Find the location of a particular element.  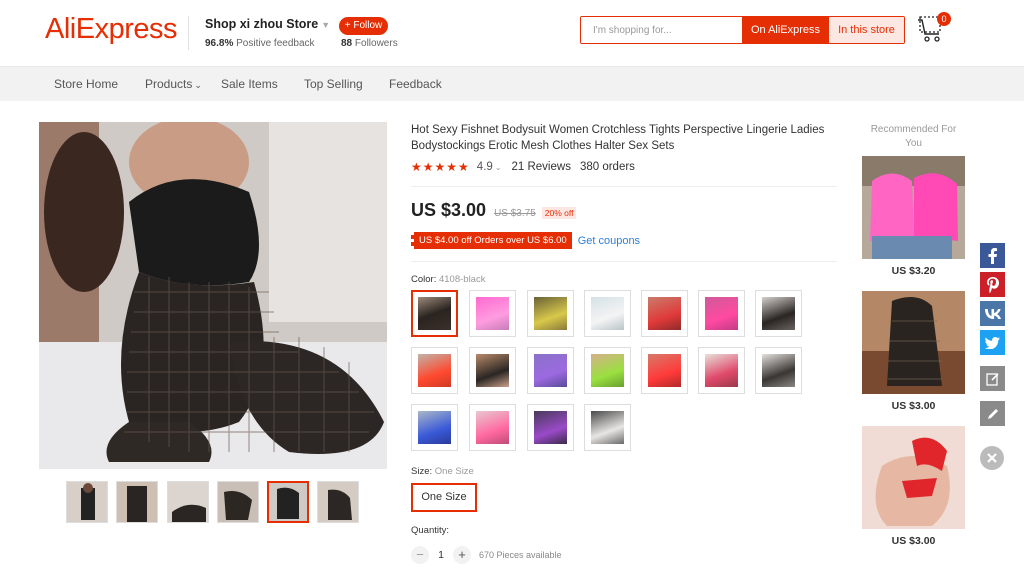

followers-count: 88 is located at coordinates (347, 43).